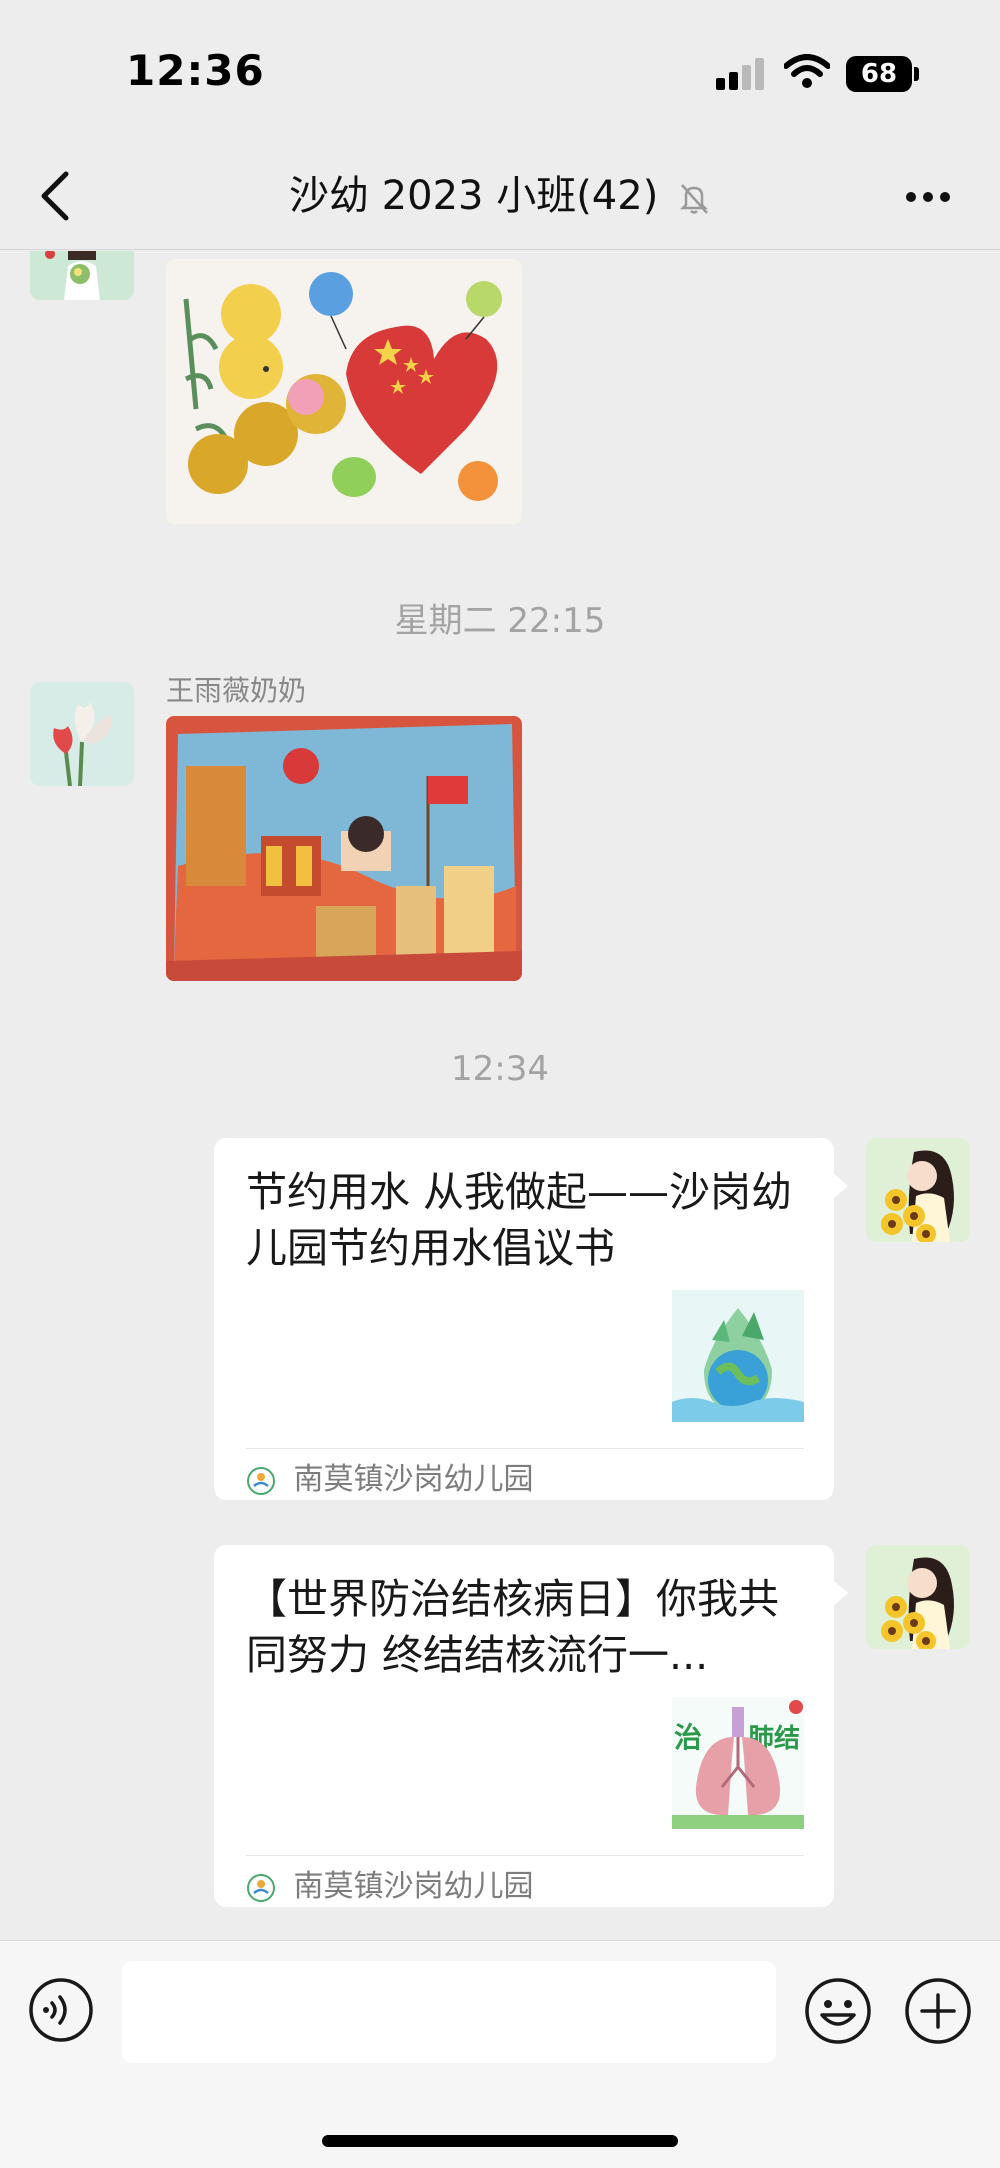  What do you see at coordinates (694, 199) in the screenshot?
I see `mute-bell-icon` at bounding box center [694, 199].